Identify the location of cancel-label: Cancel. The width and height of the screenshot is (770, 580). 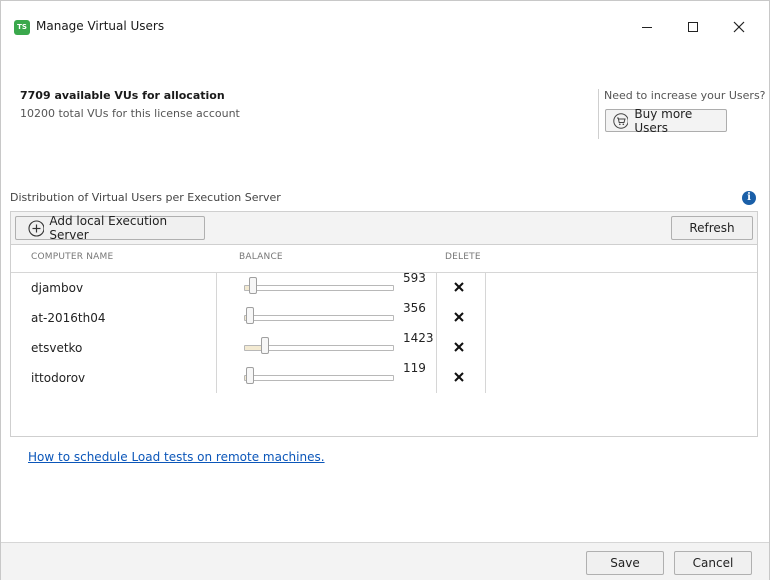
(713, 563).